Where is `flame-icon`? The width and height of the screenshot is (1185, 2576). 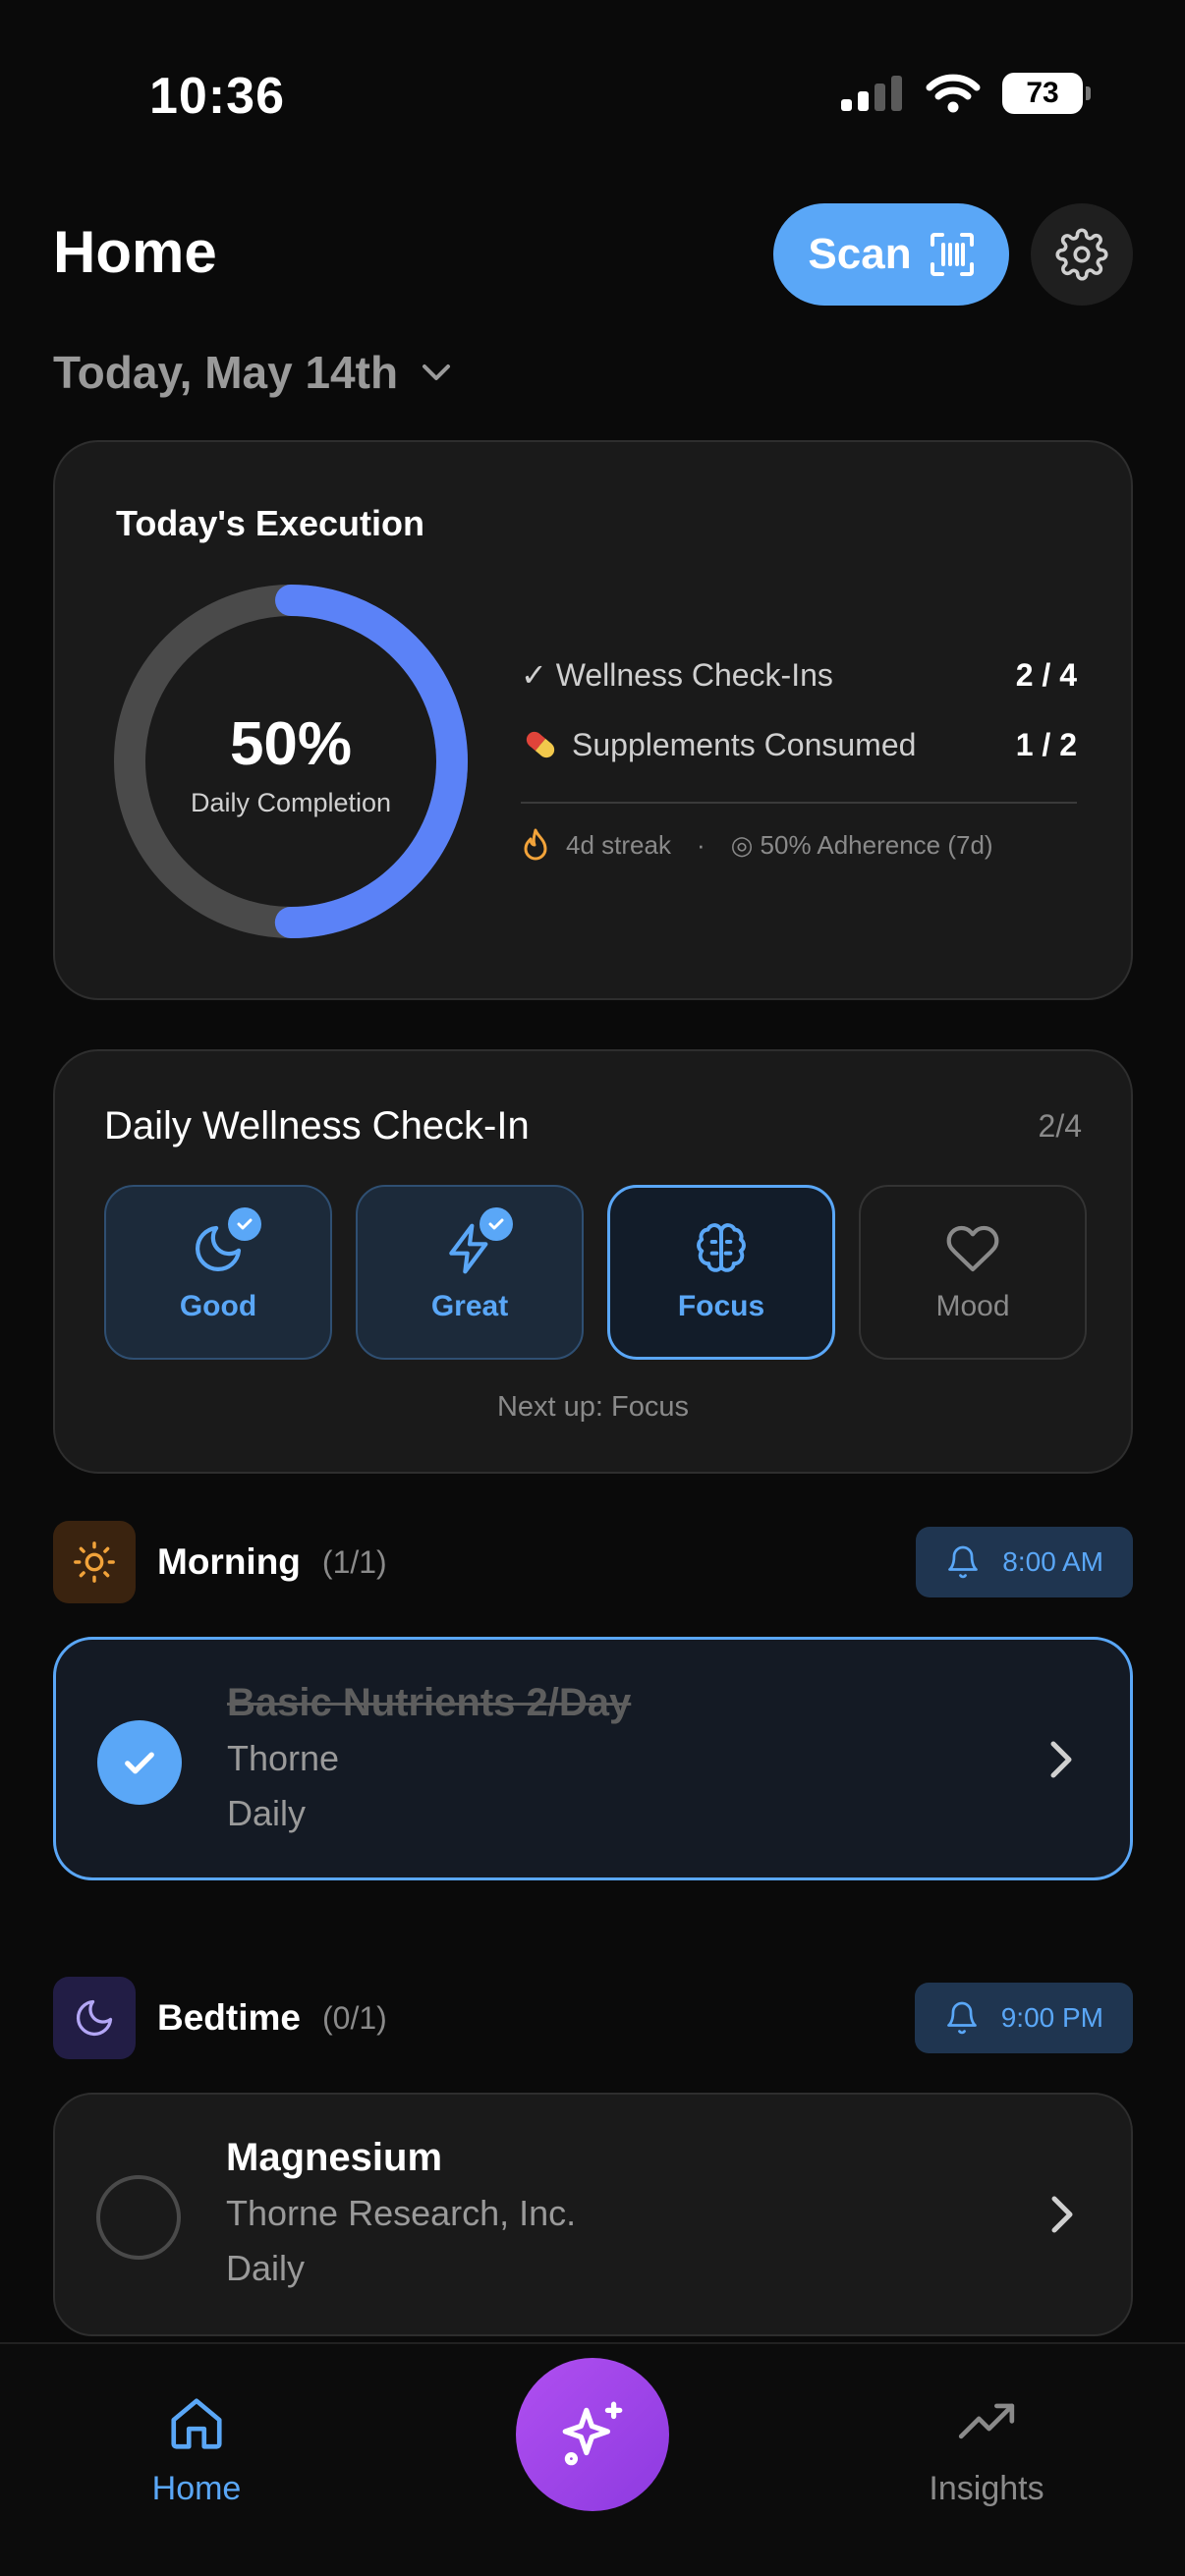
flame-icon is located at coordinates (536, 844).